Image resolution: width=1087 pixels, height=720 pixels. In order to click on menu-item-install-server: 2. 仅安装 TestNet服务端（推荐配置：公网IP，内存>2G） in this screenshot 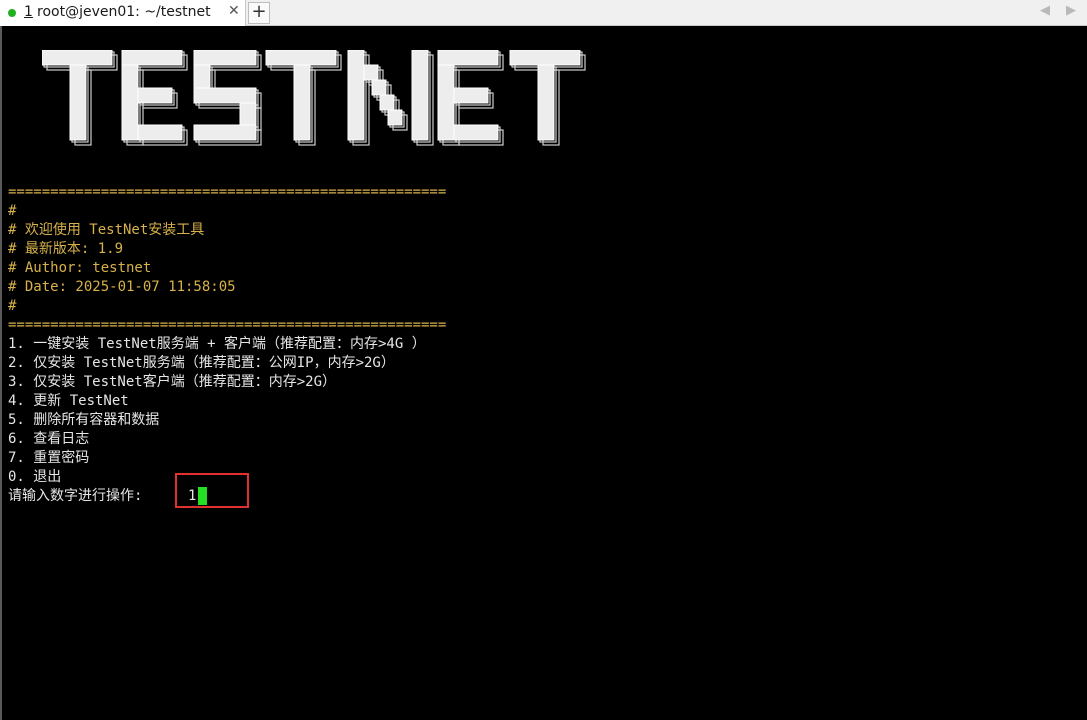, I will do `click(201, 363)`.